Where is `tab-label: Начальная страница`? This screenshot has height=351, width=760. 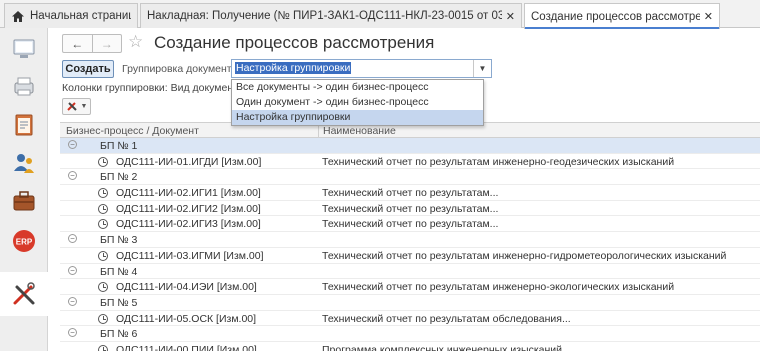
tab-label: Начальная страница is located at coordinates (80, 16).